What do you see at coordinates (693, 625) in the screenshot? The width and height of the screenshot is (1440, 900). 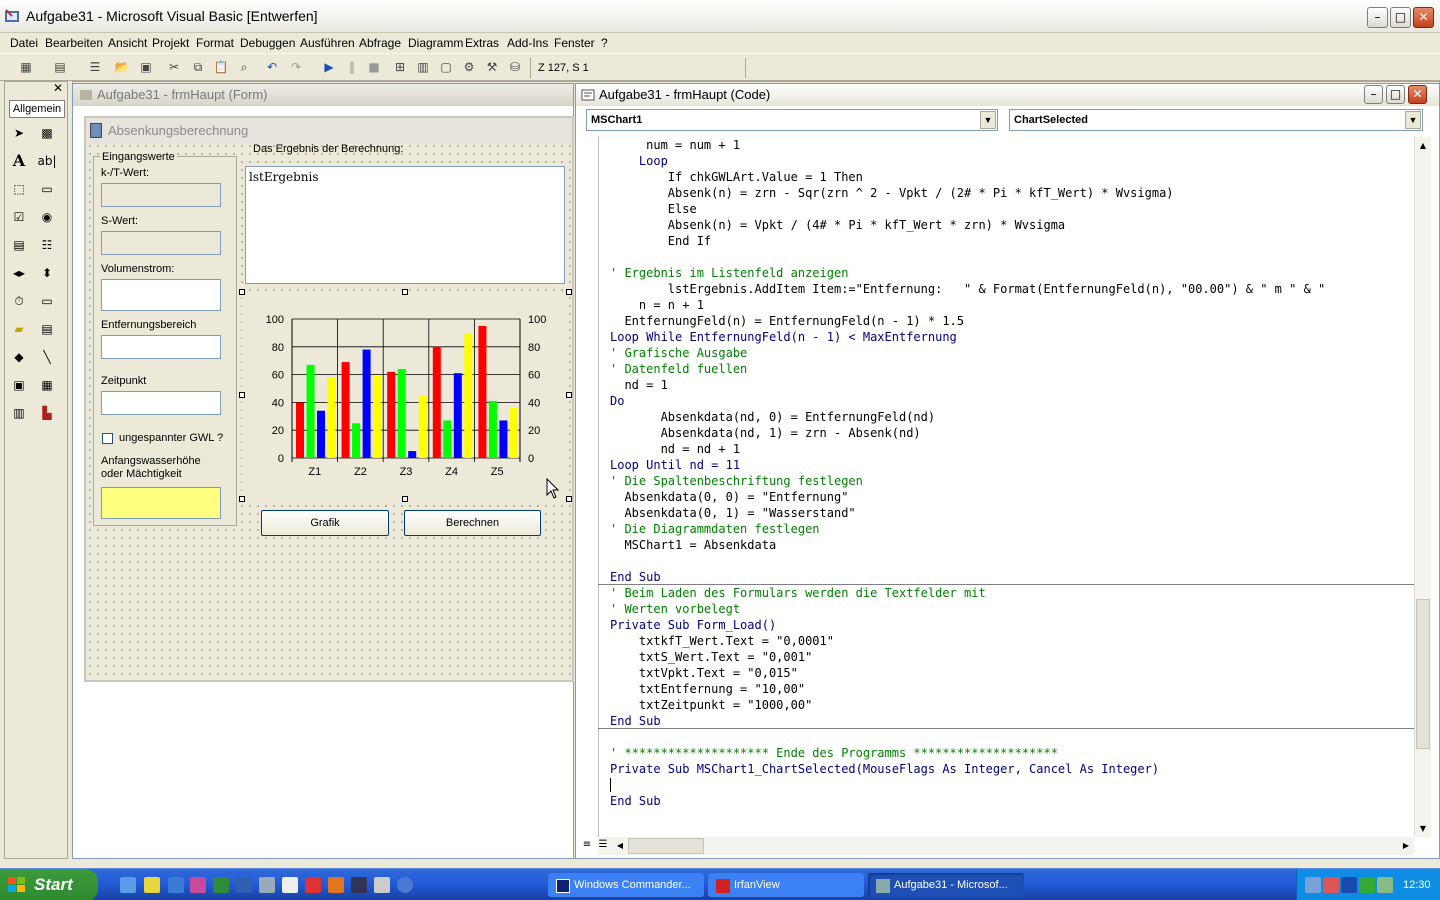 I see `code-line: Private Sub Form_Load()` at bounding box center [693, 625].